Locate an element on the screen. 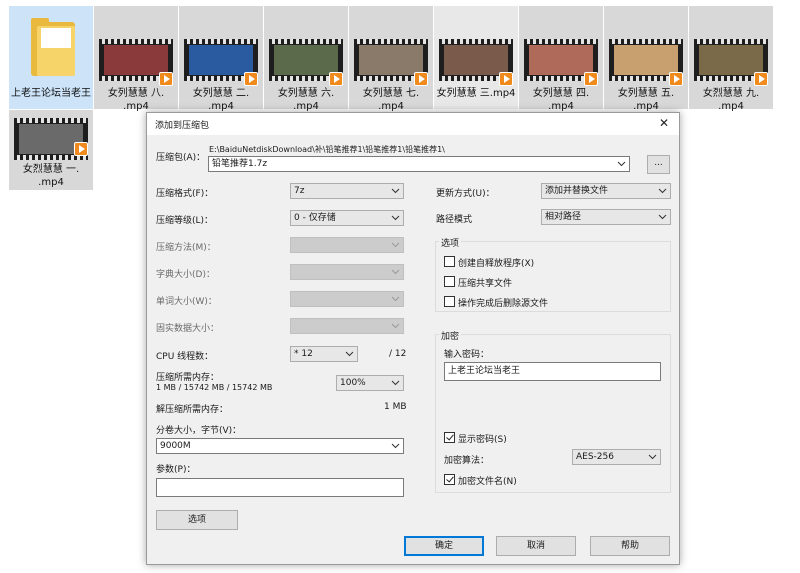 The width and height of the screenshot is (800, 573). level-label: 压缩等级(L)： is located at coordinates (185, 221).